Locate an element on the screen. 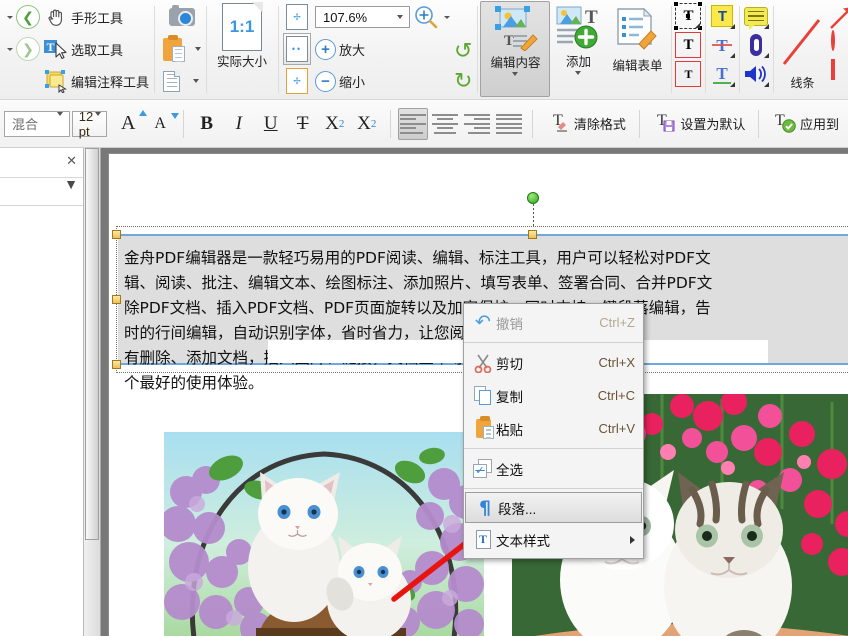 This screenshot has width=848, height=636. shrink-font-icon: A is located at coordinates (162, 124).